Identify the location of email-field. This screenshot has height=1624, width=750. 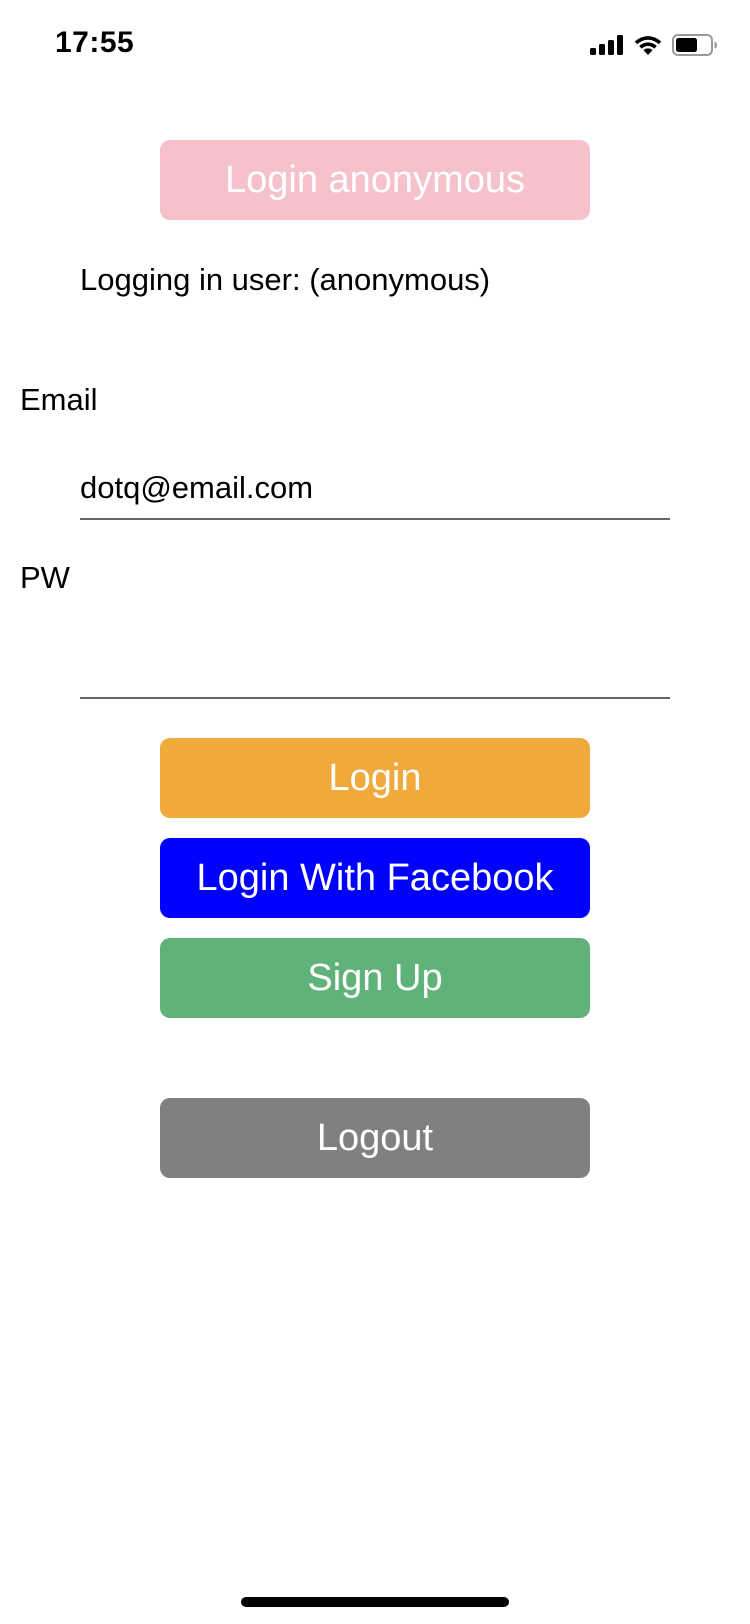
(375, 489).